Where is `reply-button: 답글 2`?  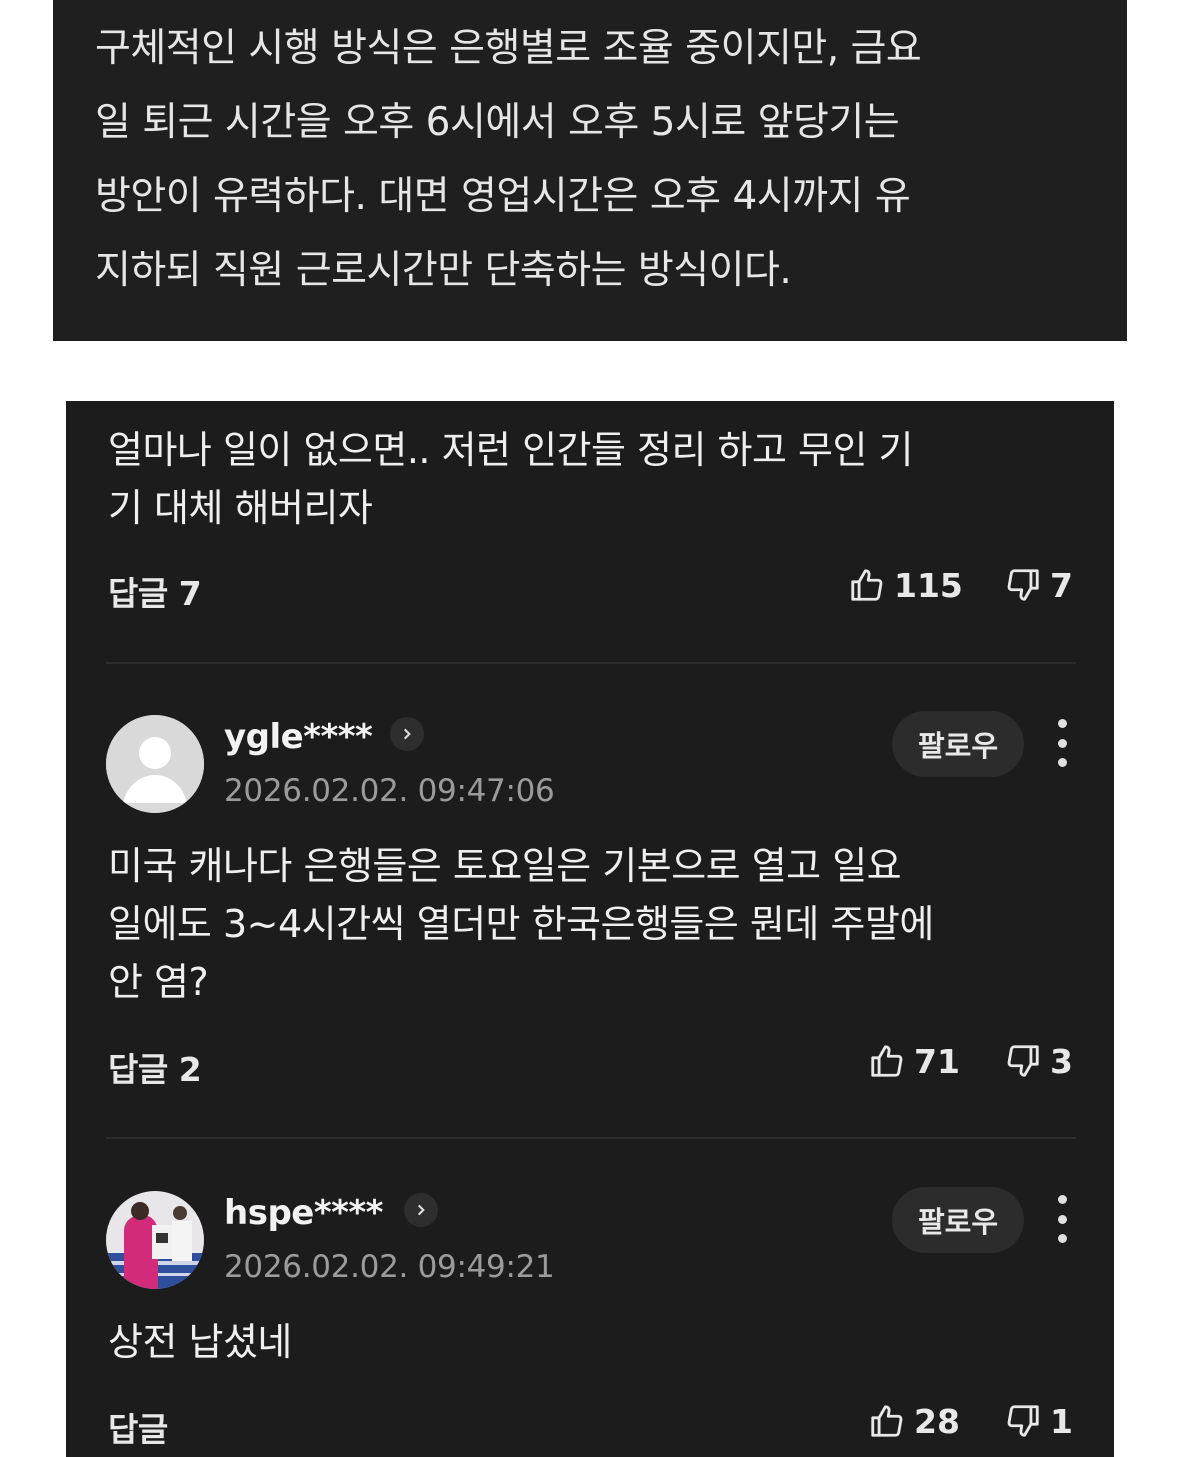 reply-button: 답글 2 is located at coordinates (155, 1067).